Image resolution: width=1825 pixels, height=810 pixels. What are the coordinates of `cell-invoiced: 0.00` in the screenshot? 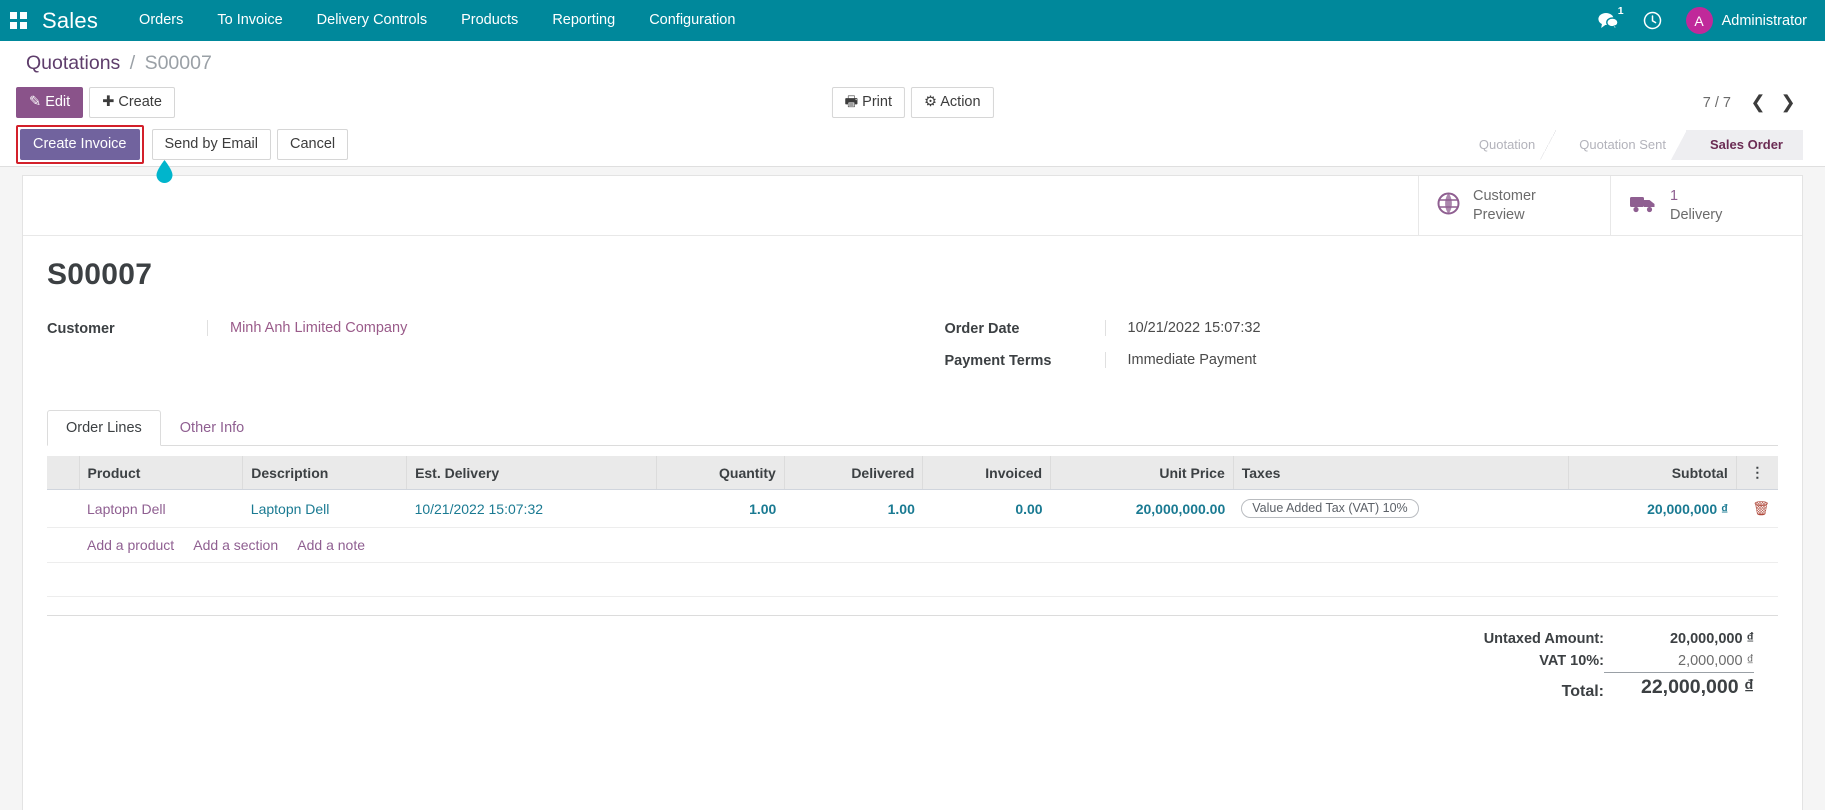 It's located at (986, 509).